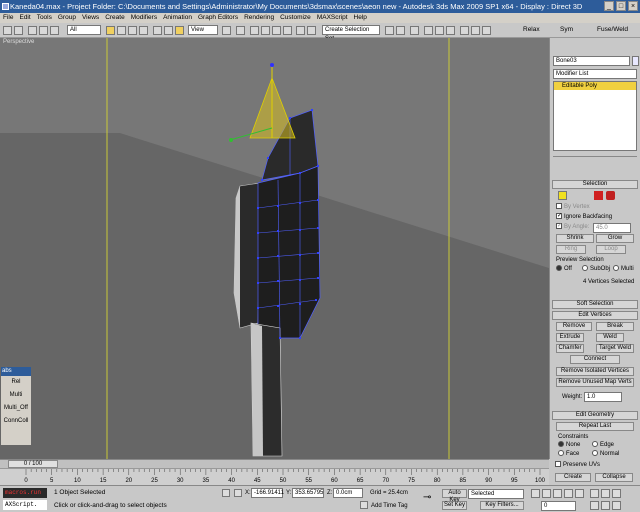  I want to click on pan-icon, so click(605, 505).